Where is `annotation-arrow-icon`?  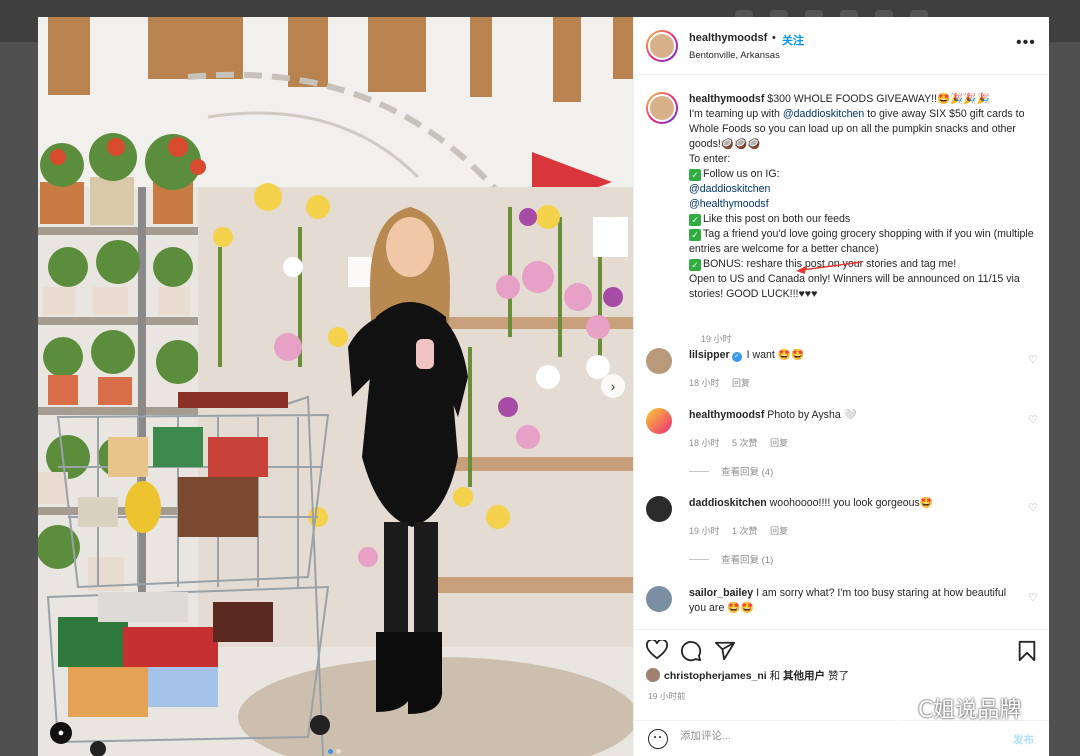 annotation-arrow-icon is located at coordinates (829, 267).